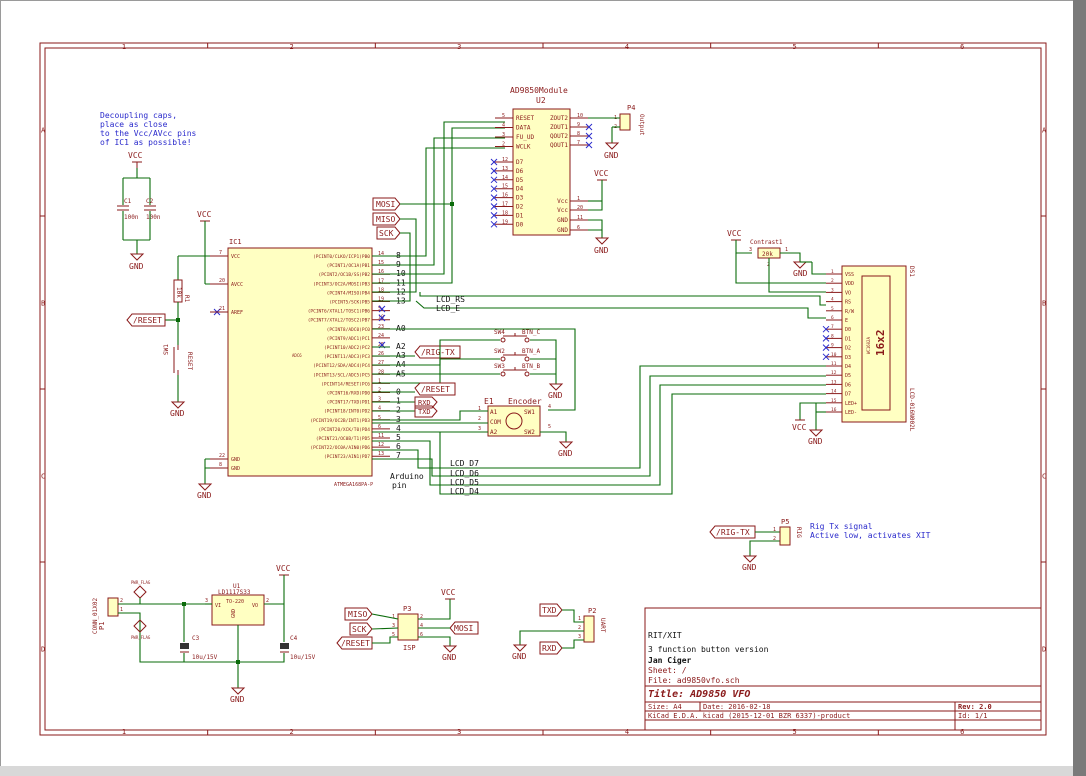 This screenshot has height=776, width=1086. Describe the element at coordinates (559, 145) in the screenshot. I see `u2-right-pin-name: QOUT1` at that location.